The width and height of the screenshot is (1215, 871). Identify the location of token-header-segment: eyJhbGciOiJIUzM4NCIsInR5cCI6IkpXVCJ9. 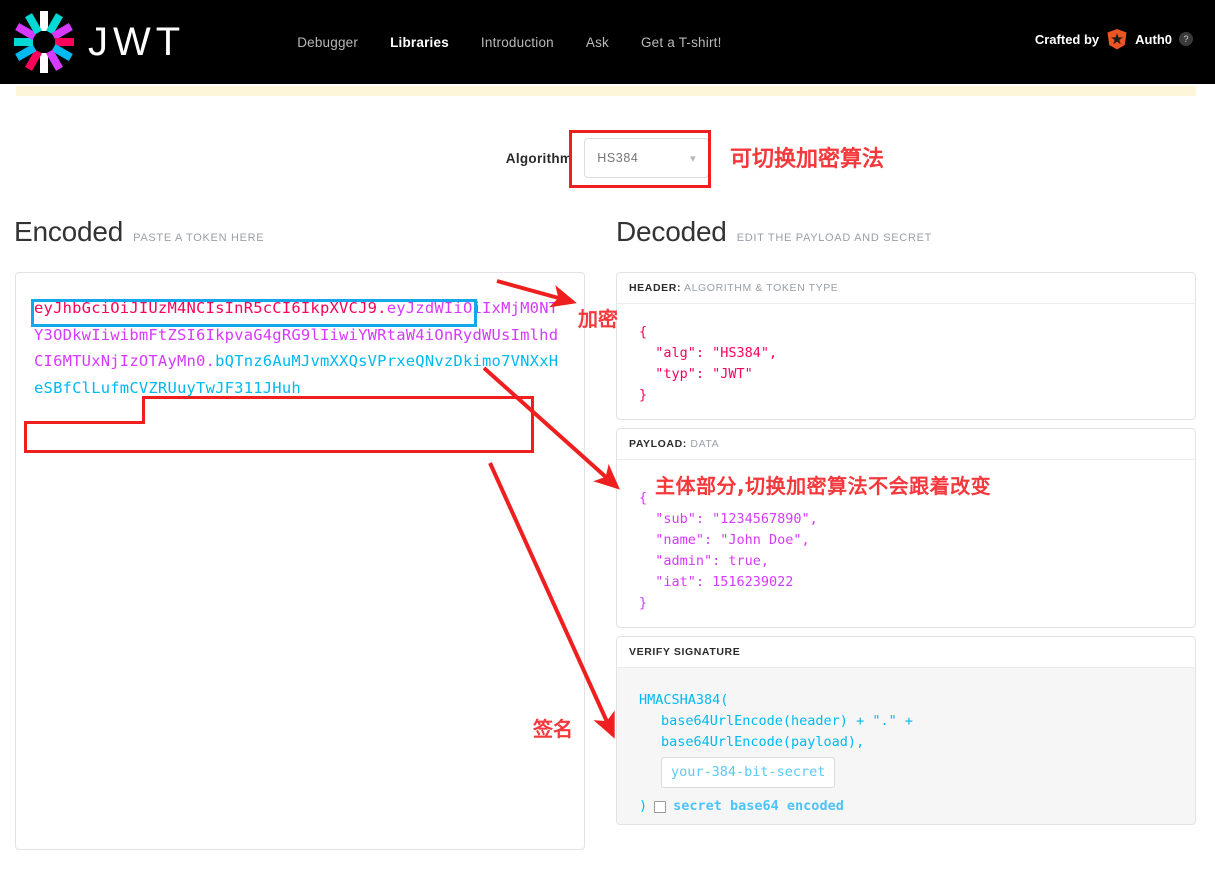
(206, 308).